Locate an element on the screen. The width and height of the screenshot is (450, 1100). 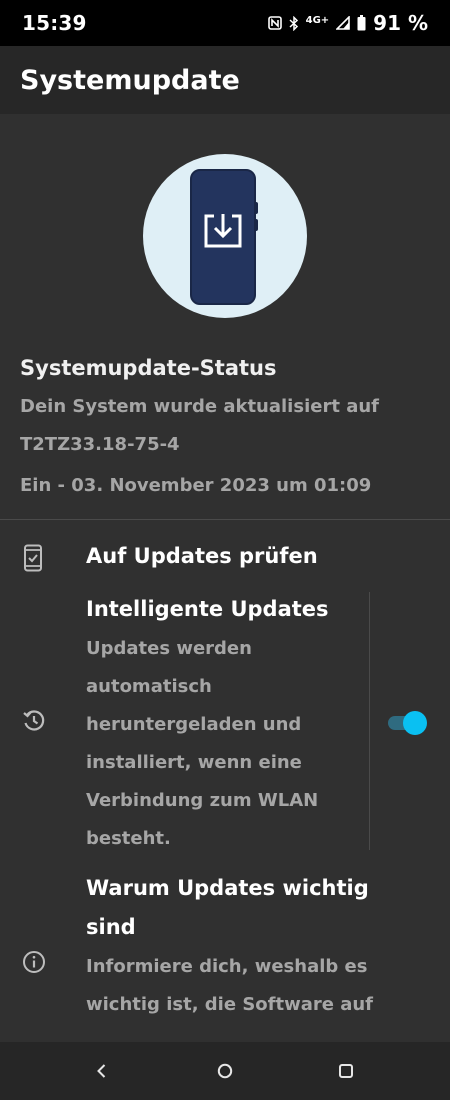
update-status-text: Dein System wurde aktualisiert auf is located at coordinates (199, 406).